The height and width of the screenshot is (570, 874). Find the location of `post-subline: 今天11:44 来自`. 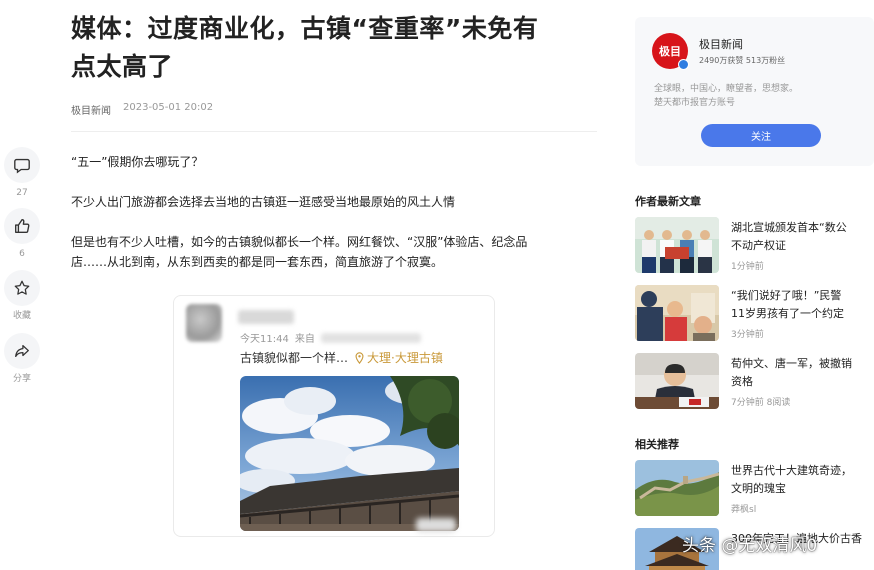

post-subline: 今天11:44 来自 is located at coordinates (330, 337).